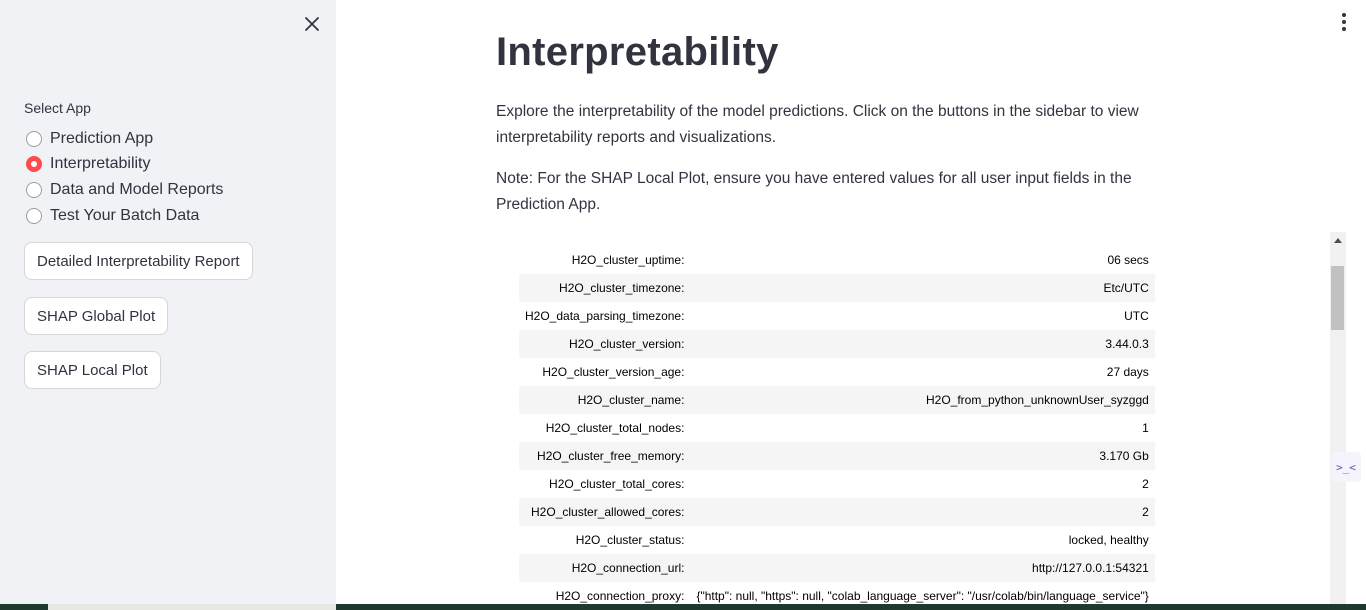 This screenshot has height=610, width=1366. Describe the element at coordinates (137, 189) in the screenshot. I see `radio-label: Data and Model Reports` at that location.